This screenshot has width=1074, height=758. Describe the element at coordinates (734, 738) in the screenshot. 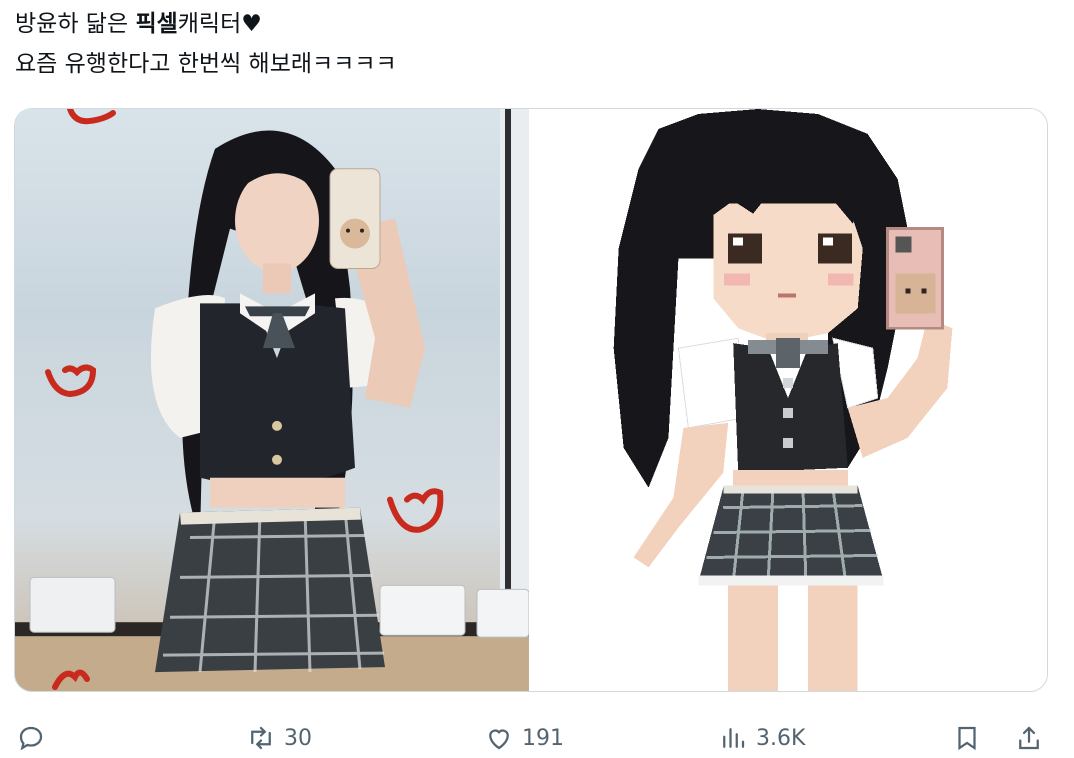

I see `views-icon` at that location.